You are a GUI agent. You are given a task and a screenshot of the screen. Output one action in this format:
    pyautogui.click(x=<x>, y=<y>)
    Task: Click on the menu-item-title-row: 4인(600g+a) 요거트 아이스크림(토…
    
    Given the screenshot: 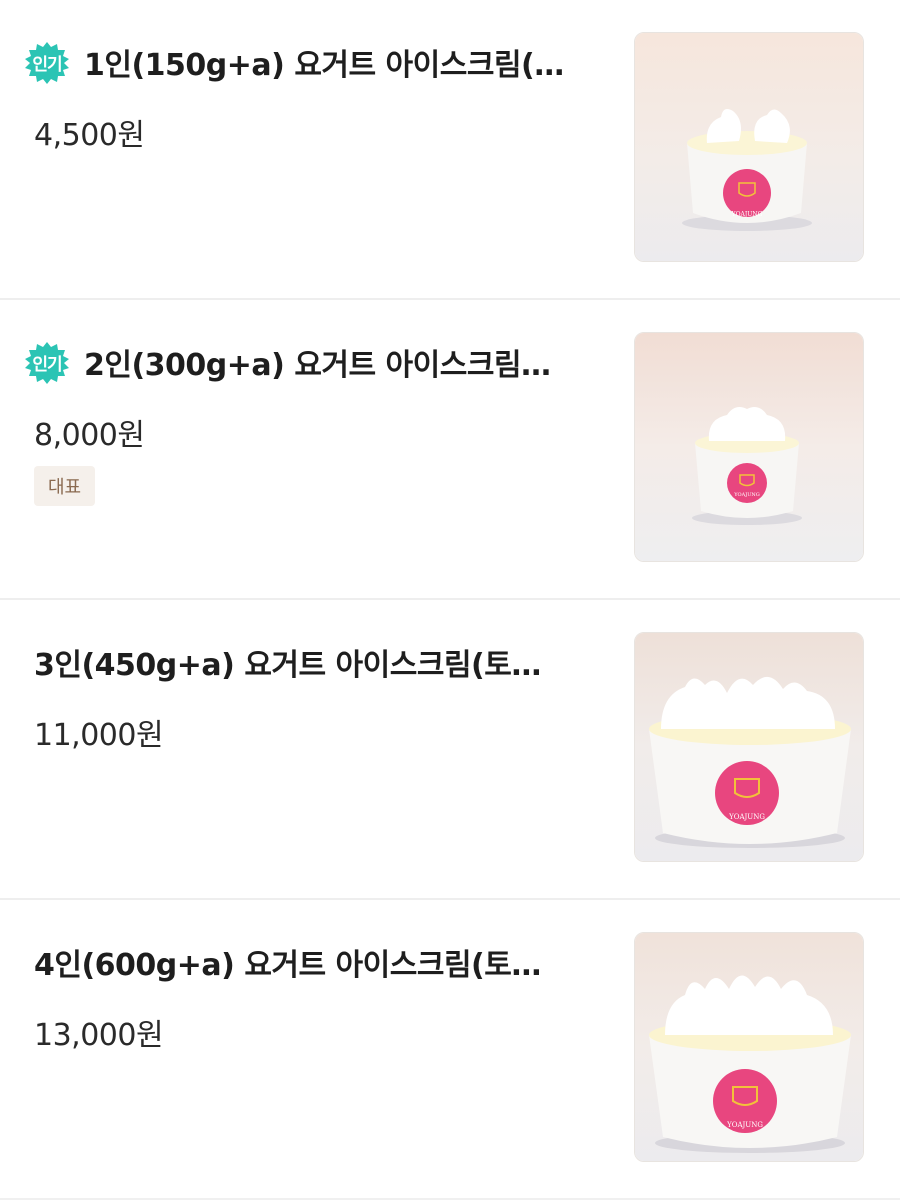 What is the action you would take?
    pyautogui.click(x=287, y=962)
    